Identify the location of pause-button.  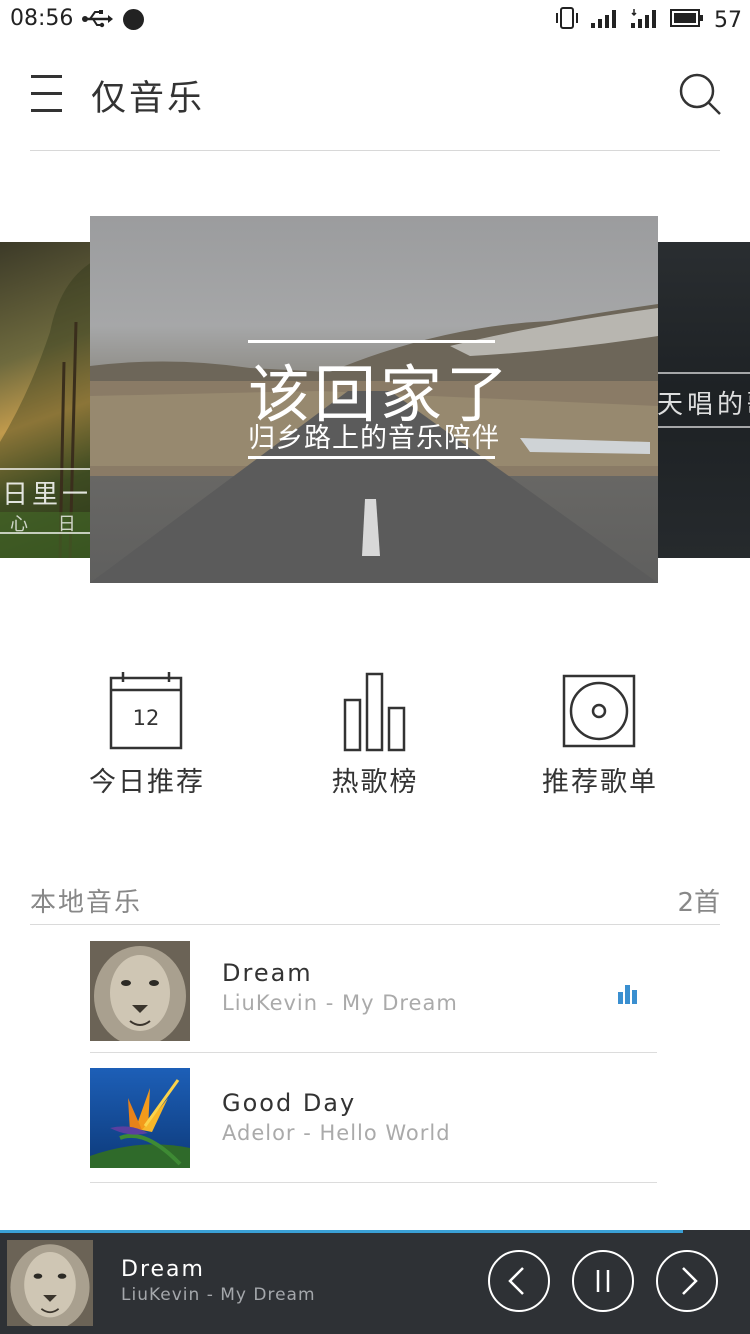
(603, 1281).